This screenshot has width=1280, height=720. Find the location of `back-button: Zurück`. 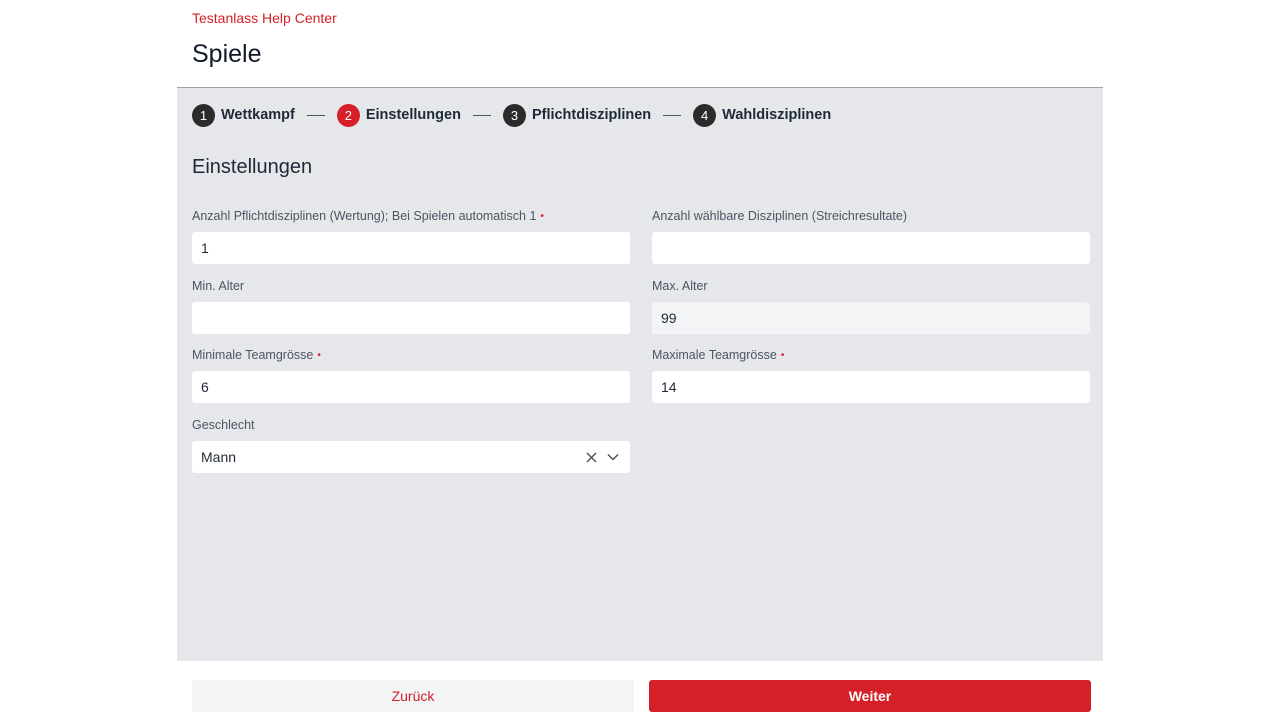

back-button: Zurück is located at coordinates (413, 696).